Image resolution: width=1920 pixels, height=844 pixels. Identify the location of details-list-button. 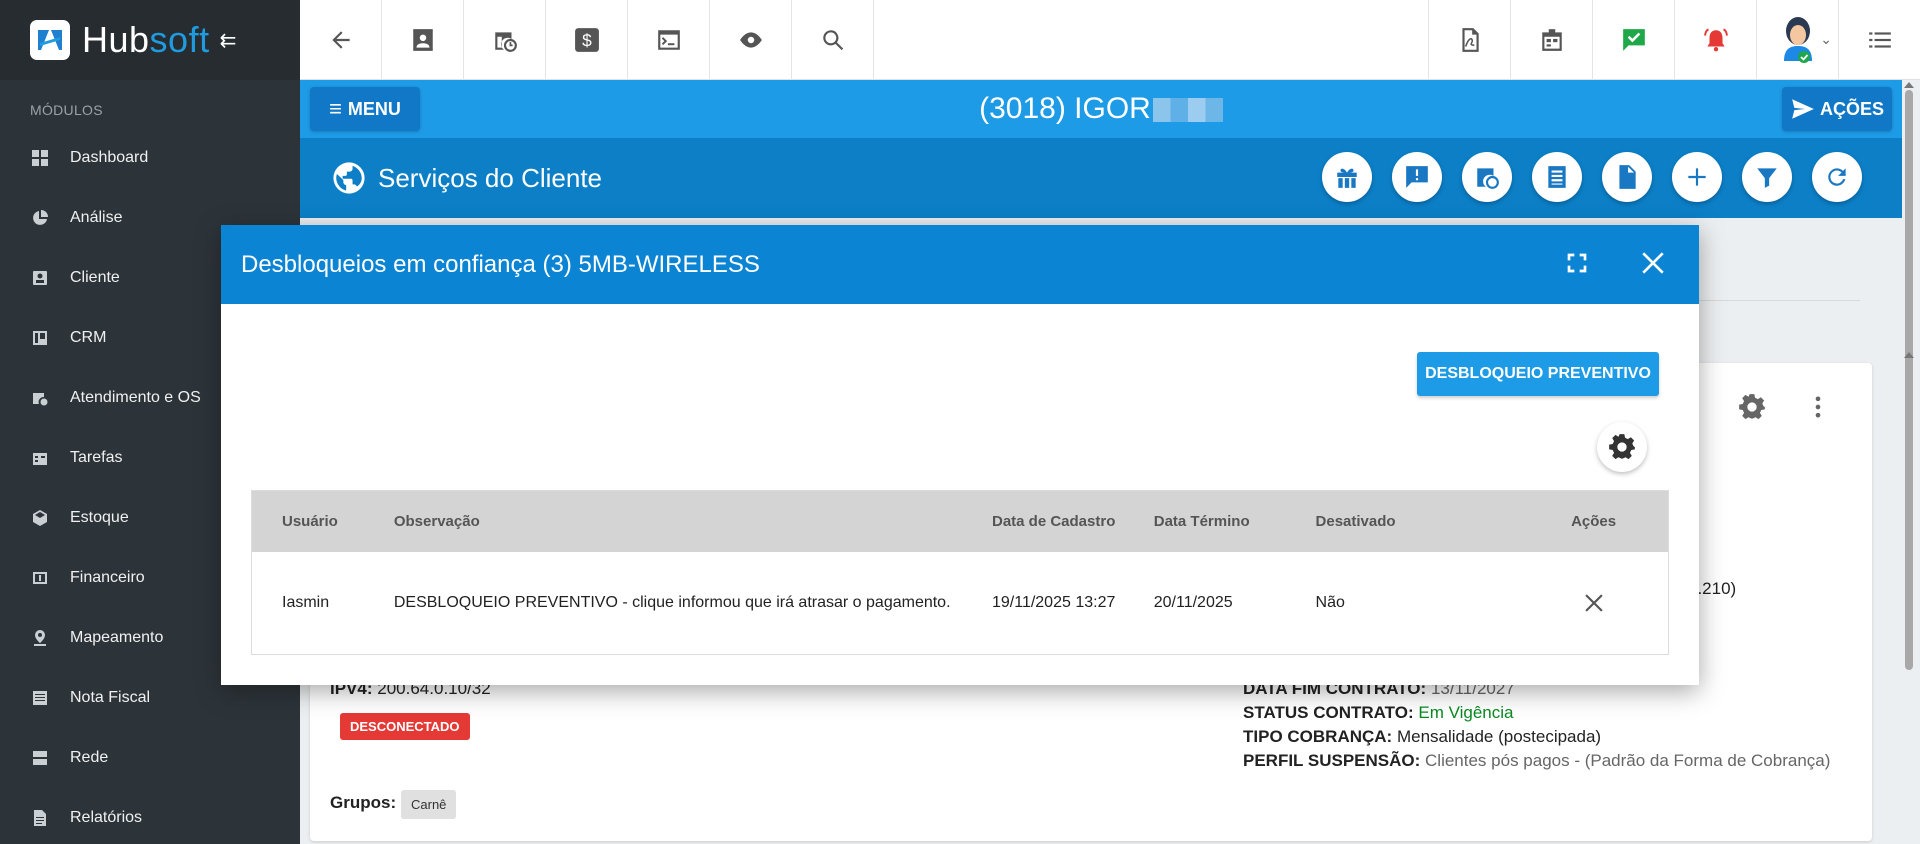
(1557, 177).